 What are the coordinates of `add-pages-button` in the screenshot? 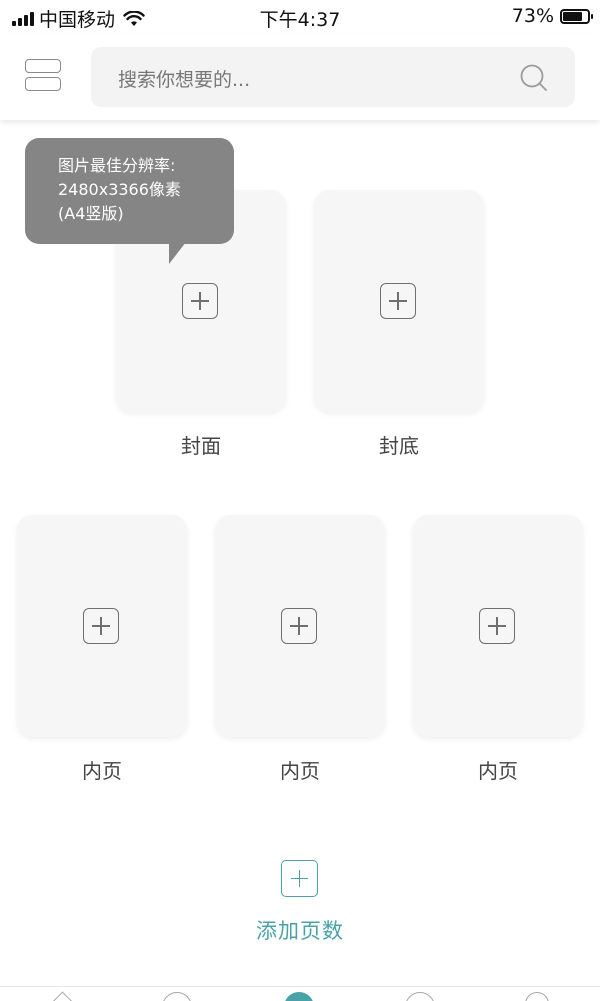 It's located at (299, 878).